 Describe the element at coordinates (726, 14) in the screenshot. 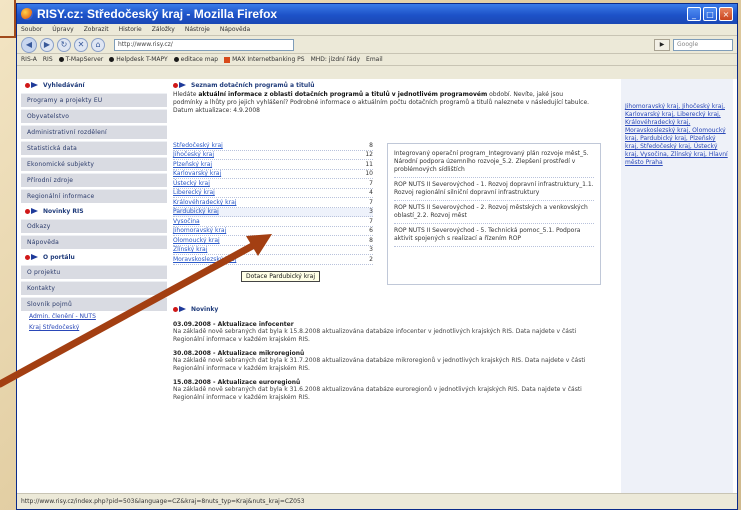

I see `close-button: ×` at that location.